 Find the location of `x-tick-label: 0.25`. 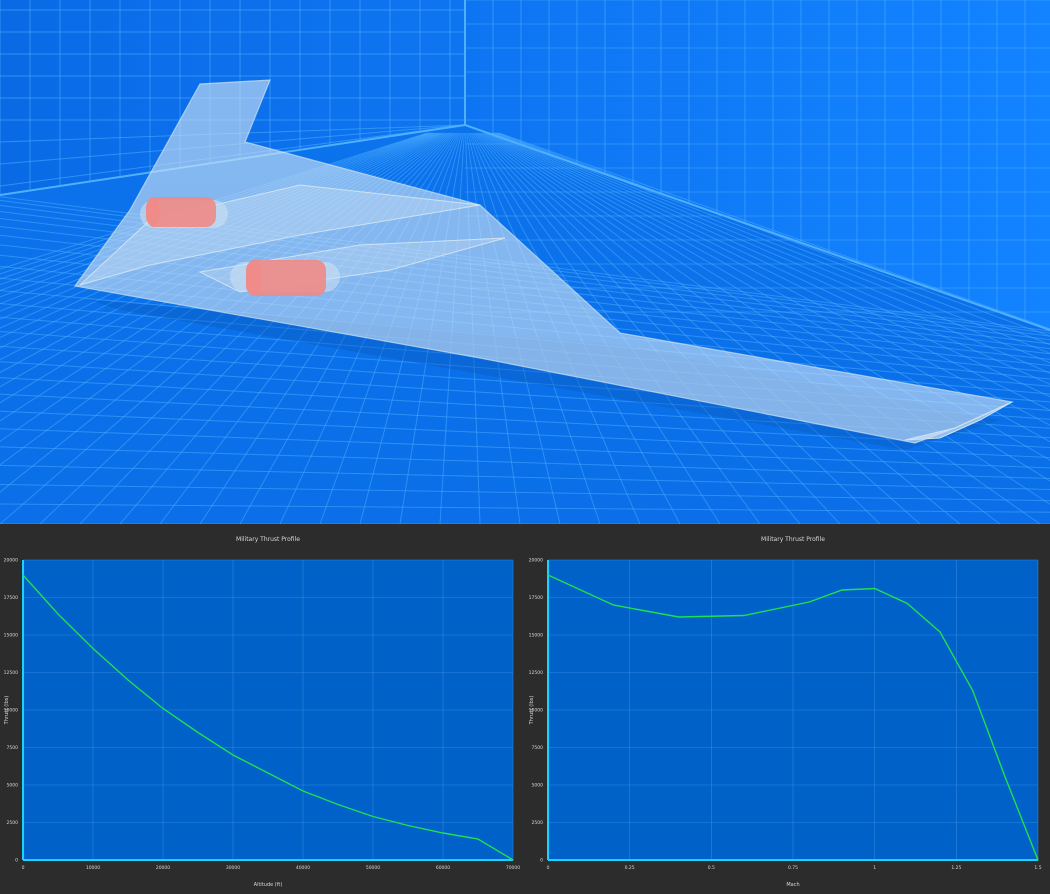

x-tick-label: 0.25 is located at coordinates (630, 868).